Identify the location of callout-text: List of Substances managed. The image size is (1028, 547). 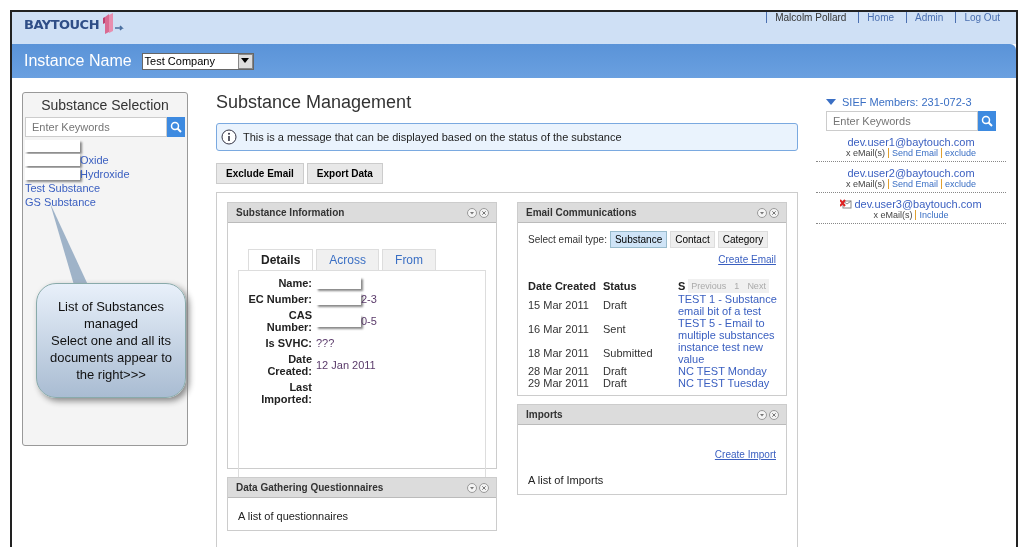
(111, 315).